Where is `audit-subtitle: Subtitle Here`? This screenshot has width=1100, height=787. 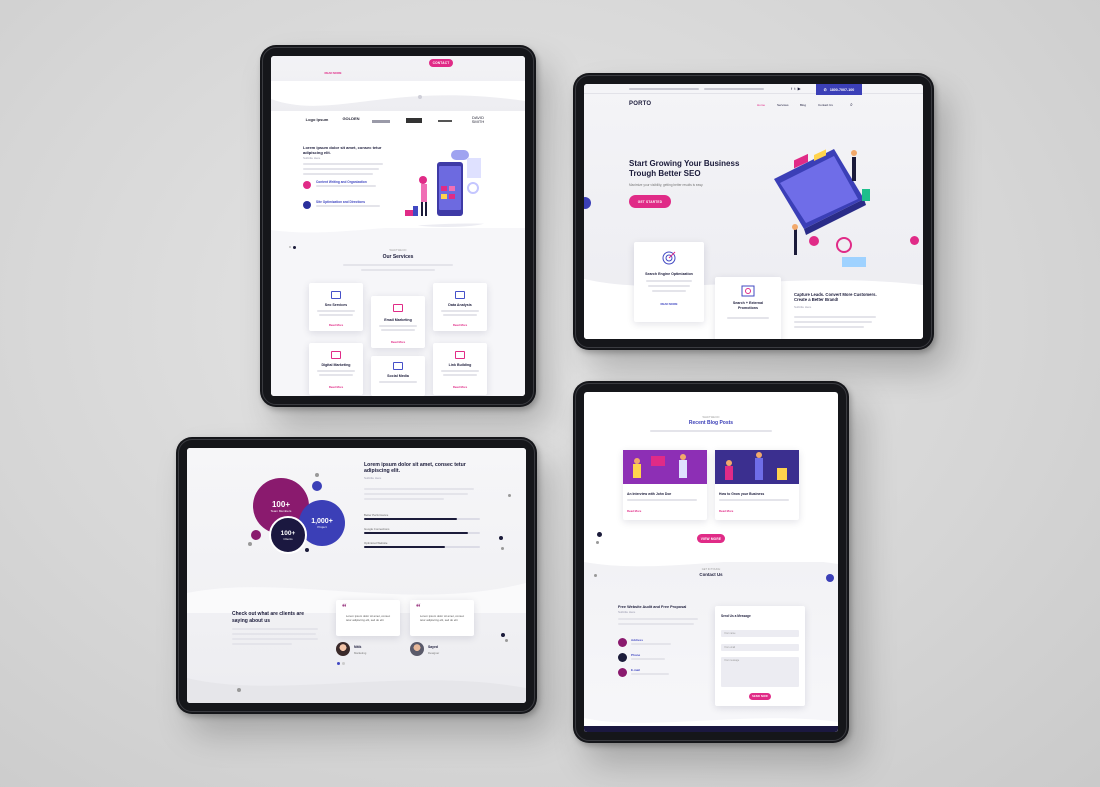 audit-subtitle: Subtitle Here is located at coordinates (627, 612).